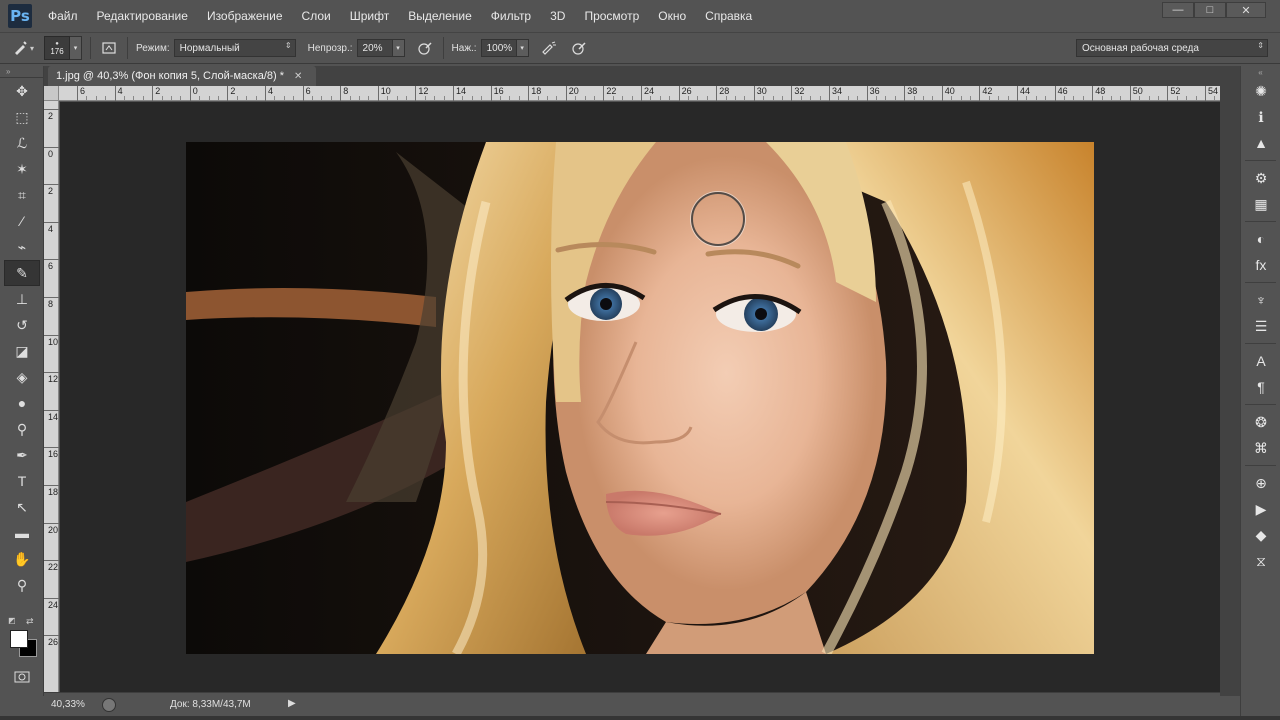 The height and width of the screenshot is (720, 1280). I want to click on toolbar-grip: », so click(21, 72).